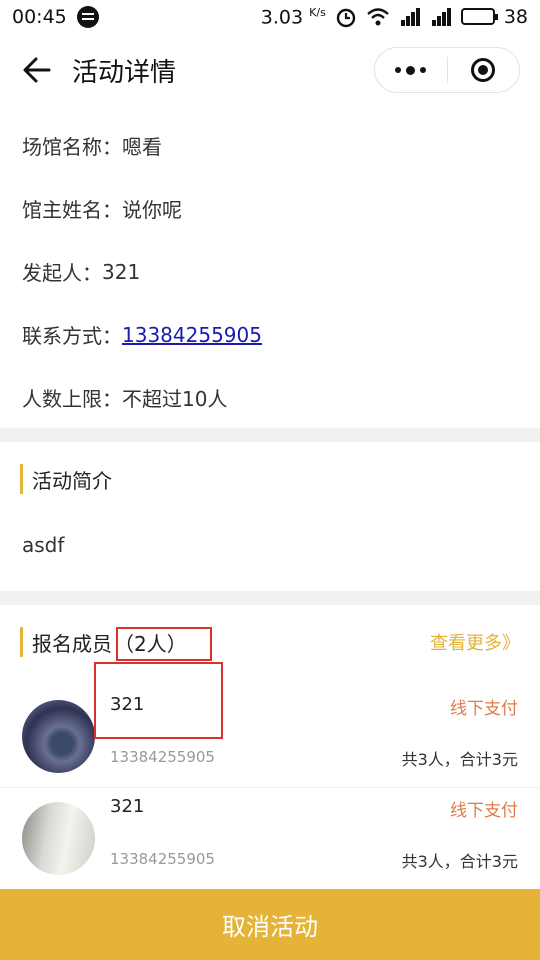 This screenshot has height=960, width=540. Describe the element at coordinates (72, 643) in the screenshot. I see `members-title: 报名成员` at that location.